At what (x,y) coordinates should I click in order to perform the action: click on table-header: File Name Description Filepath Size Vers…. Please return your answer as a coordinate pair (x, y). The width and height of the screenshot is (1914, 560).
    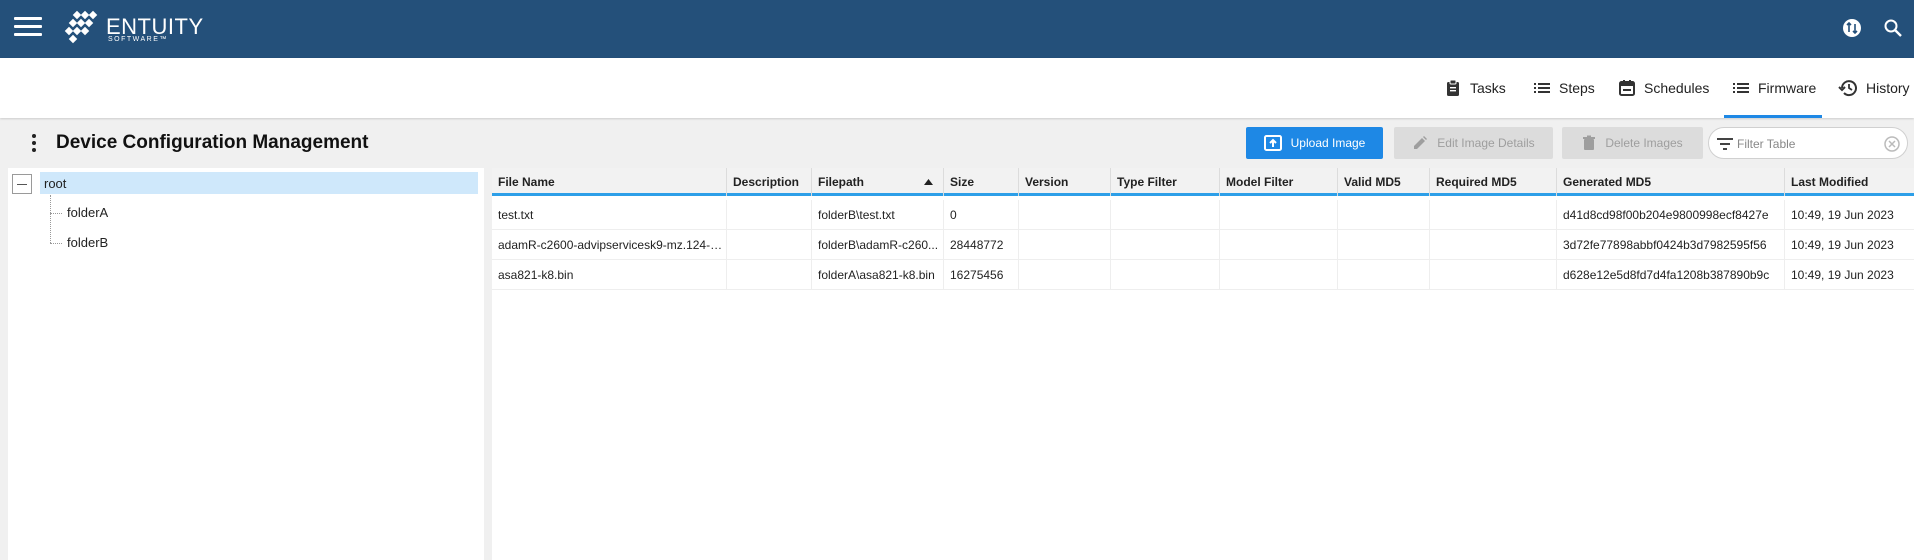
    Looking at the image, I should click on (1203, 182).